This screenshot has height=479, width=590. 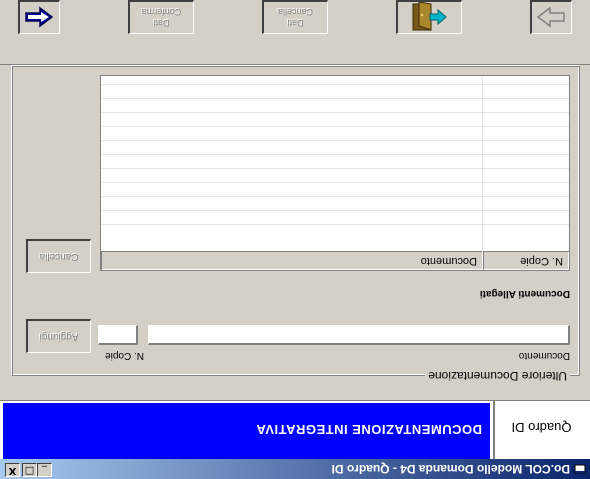 What do you see at coordinates (524, 293) in the screenshot?
I see `documents-list-label: Documenti Allegati` at bounding box center [524, 293].